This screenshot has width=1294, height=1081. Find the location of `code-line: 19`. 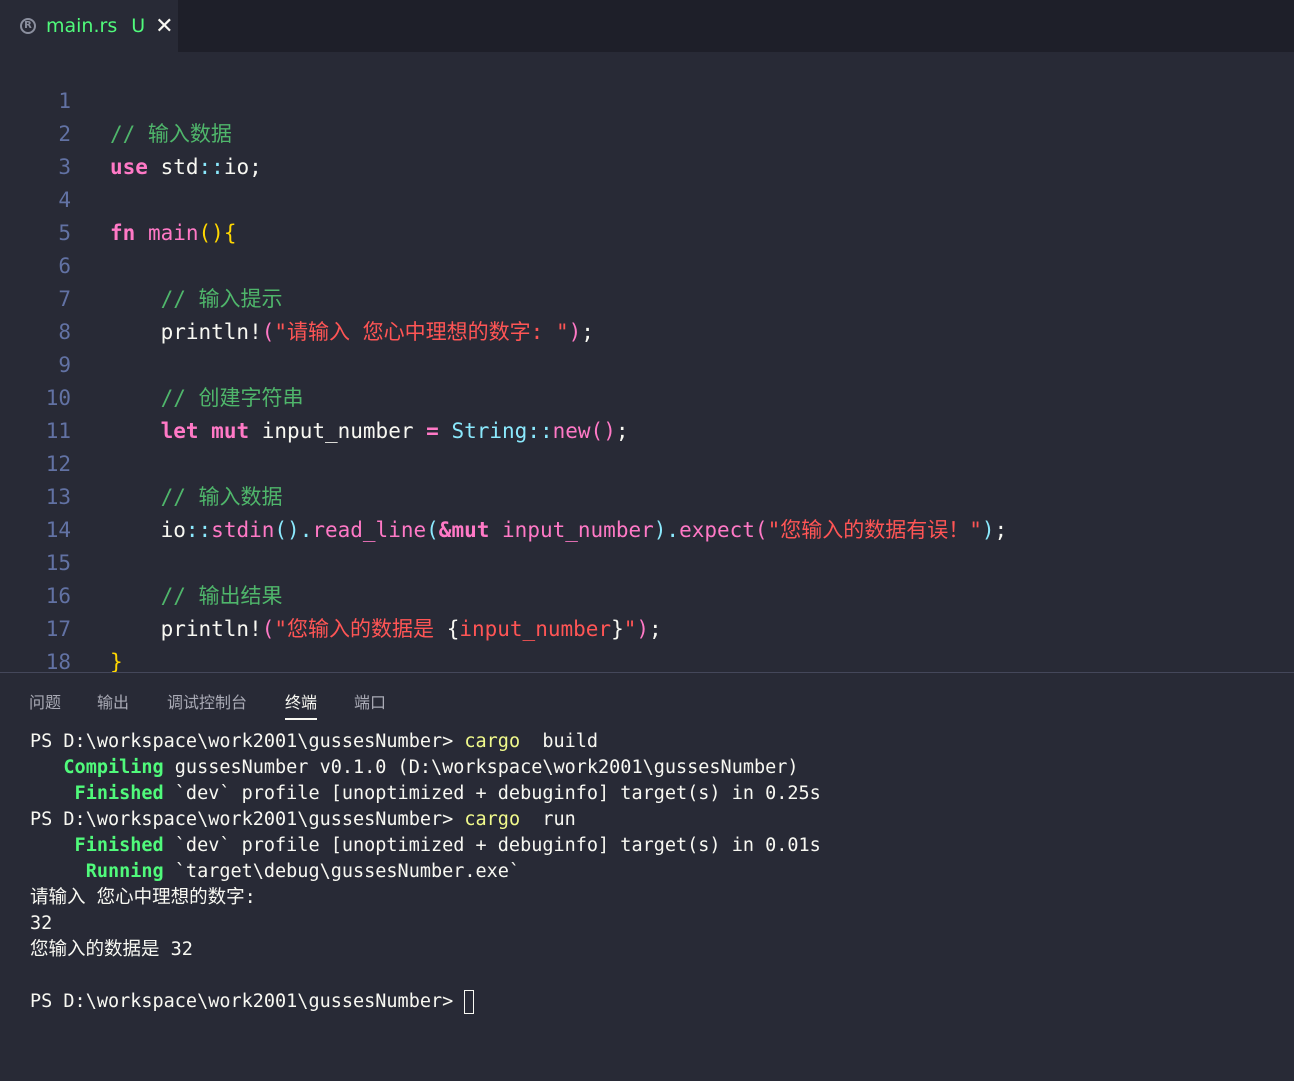

code-line: 19 is located at coordinates (647, 659).